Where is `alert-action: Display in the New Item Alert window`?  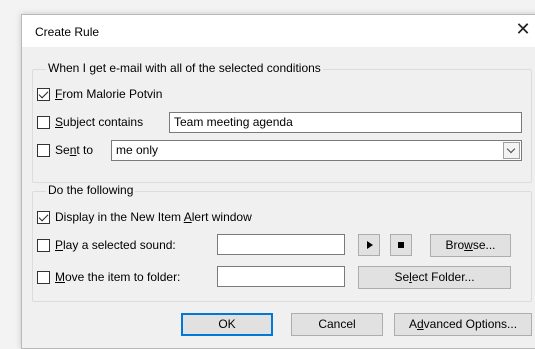
alert-action: Display in the New Item Alert window is located at coordinates (144, 217).